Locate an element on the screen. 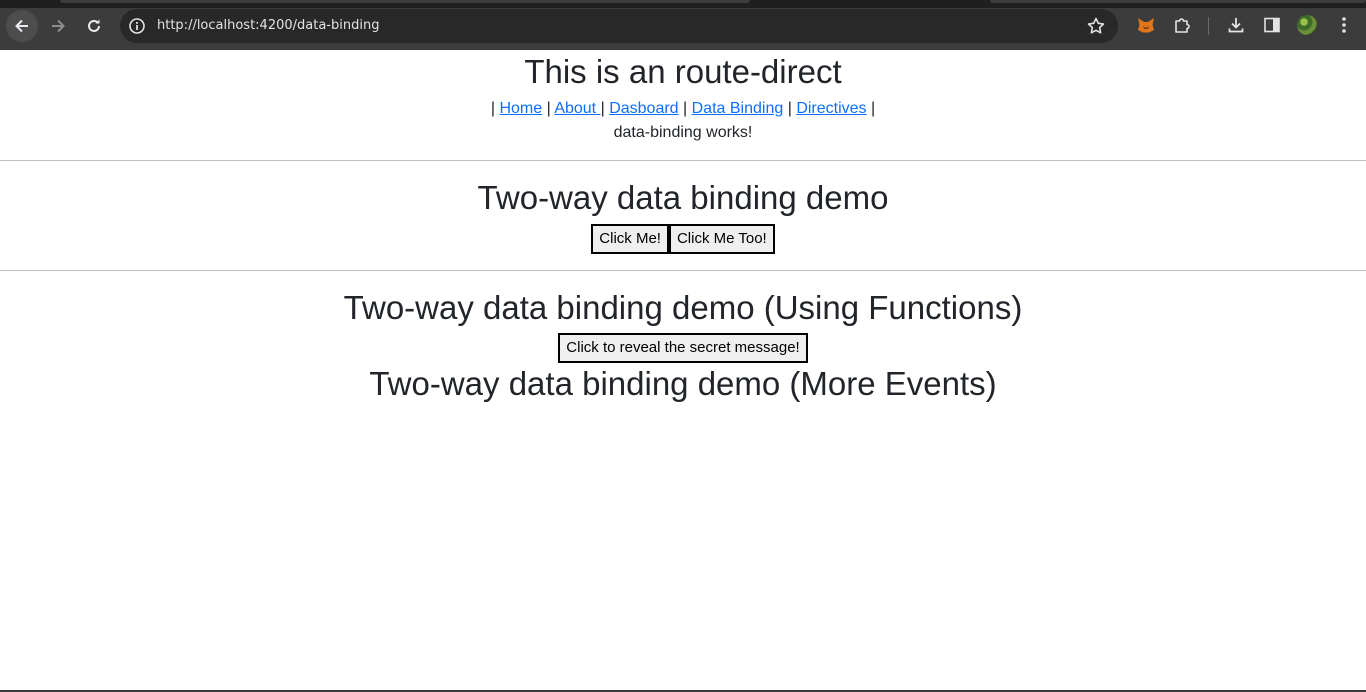 The width and height of the screenshot is (1366, 692). star-icon is located at coordinates (1096, 26).